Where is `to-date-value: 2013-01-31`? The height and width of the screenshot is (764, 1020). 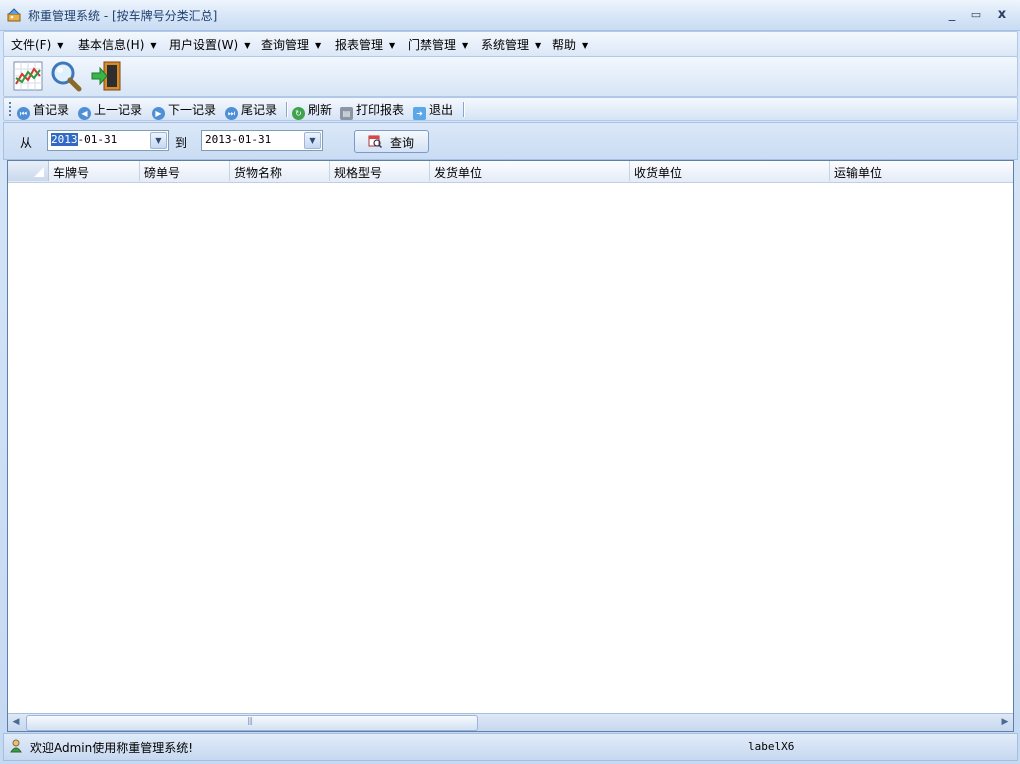 to-date-value: 2013-01-31 is located at coordinates (238, 139).